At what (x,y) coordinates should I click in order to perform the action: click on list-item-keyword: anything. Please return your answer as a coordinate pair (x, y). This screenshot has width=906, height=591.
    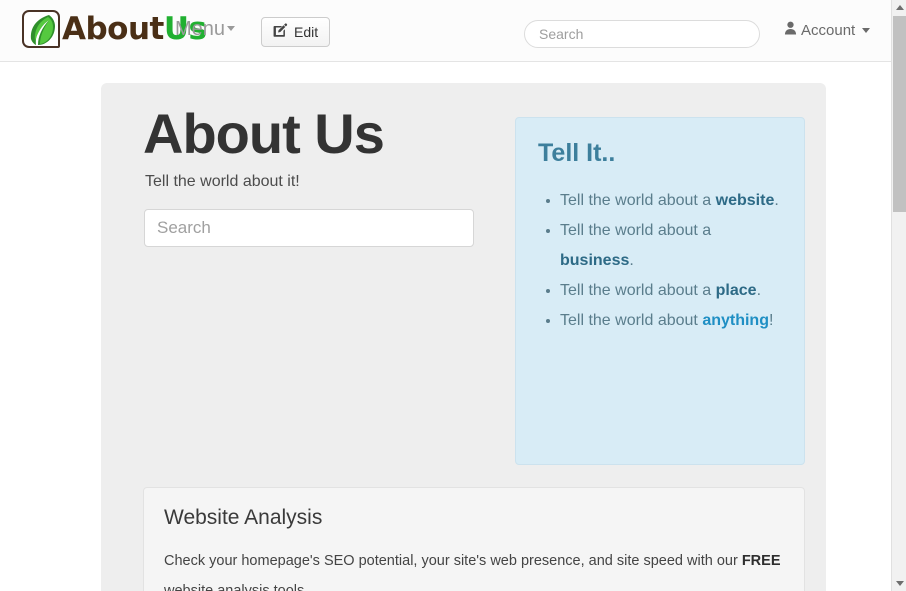
    Looking at the image, I should click on (735, 320).